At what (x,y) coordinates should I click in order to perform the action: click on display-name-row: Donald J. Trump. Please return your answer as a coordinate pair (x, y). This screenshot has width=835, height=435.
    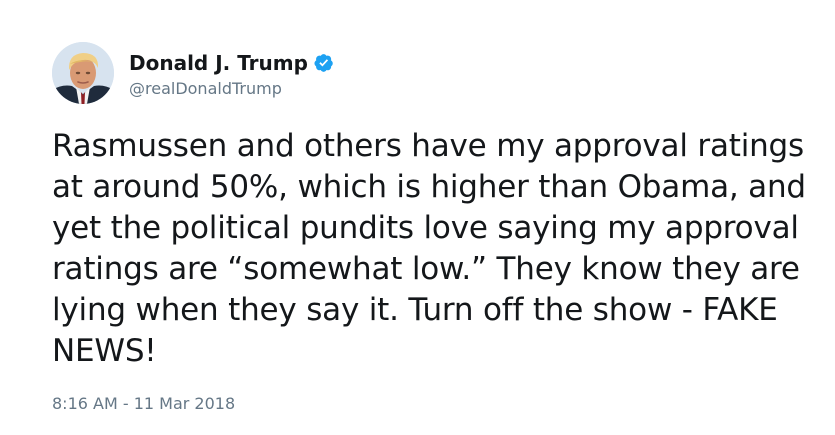
    Looking at the image, I should click on (231, 63).